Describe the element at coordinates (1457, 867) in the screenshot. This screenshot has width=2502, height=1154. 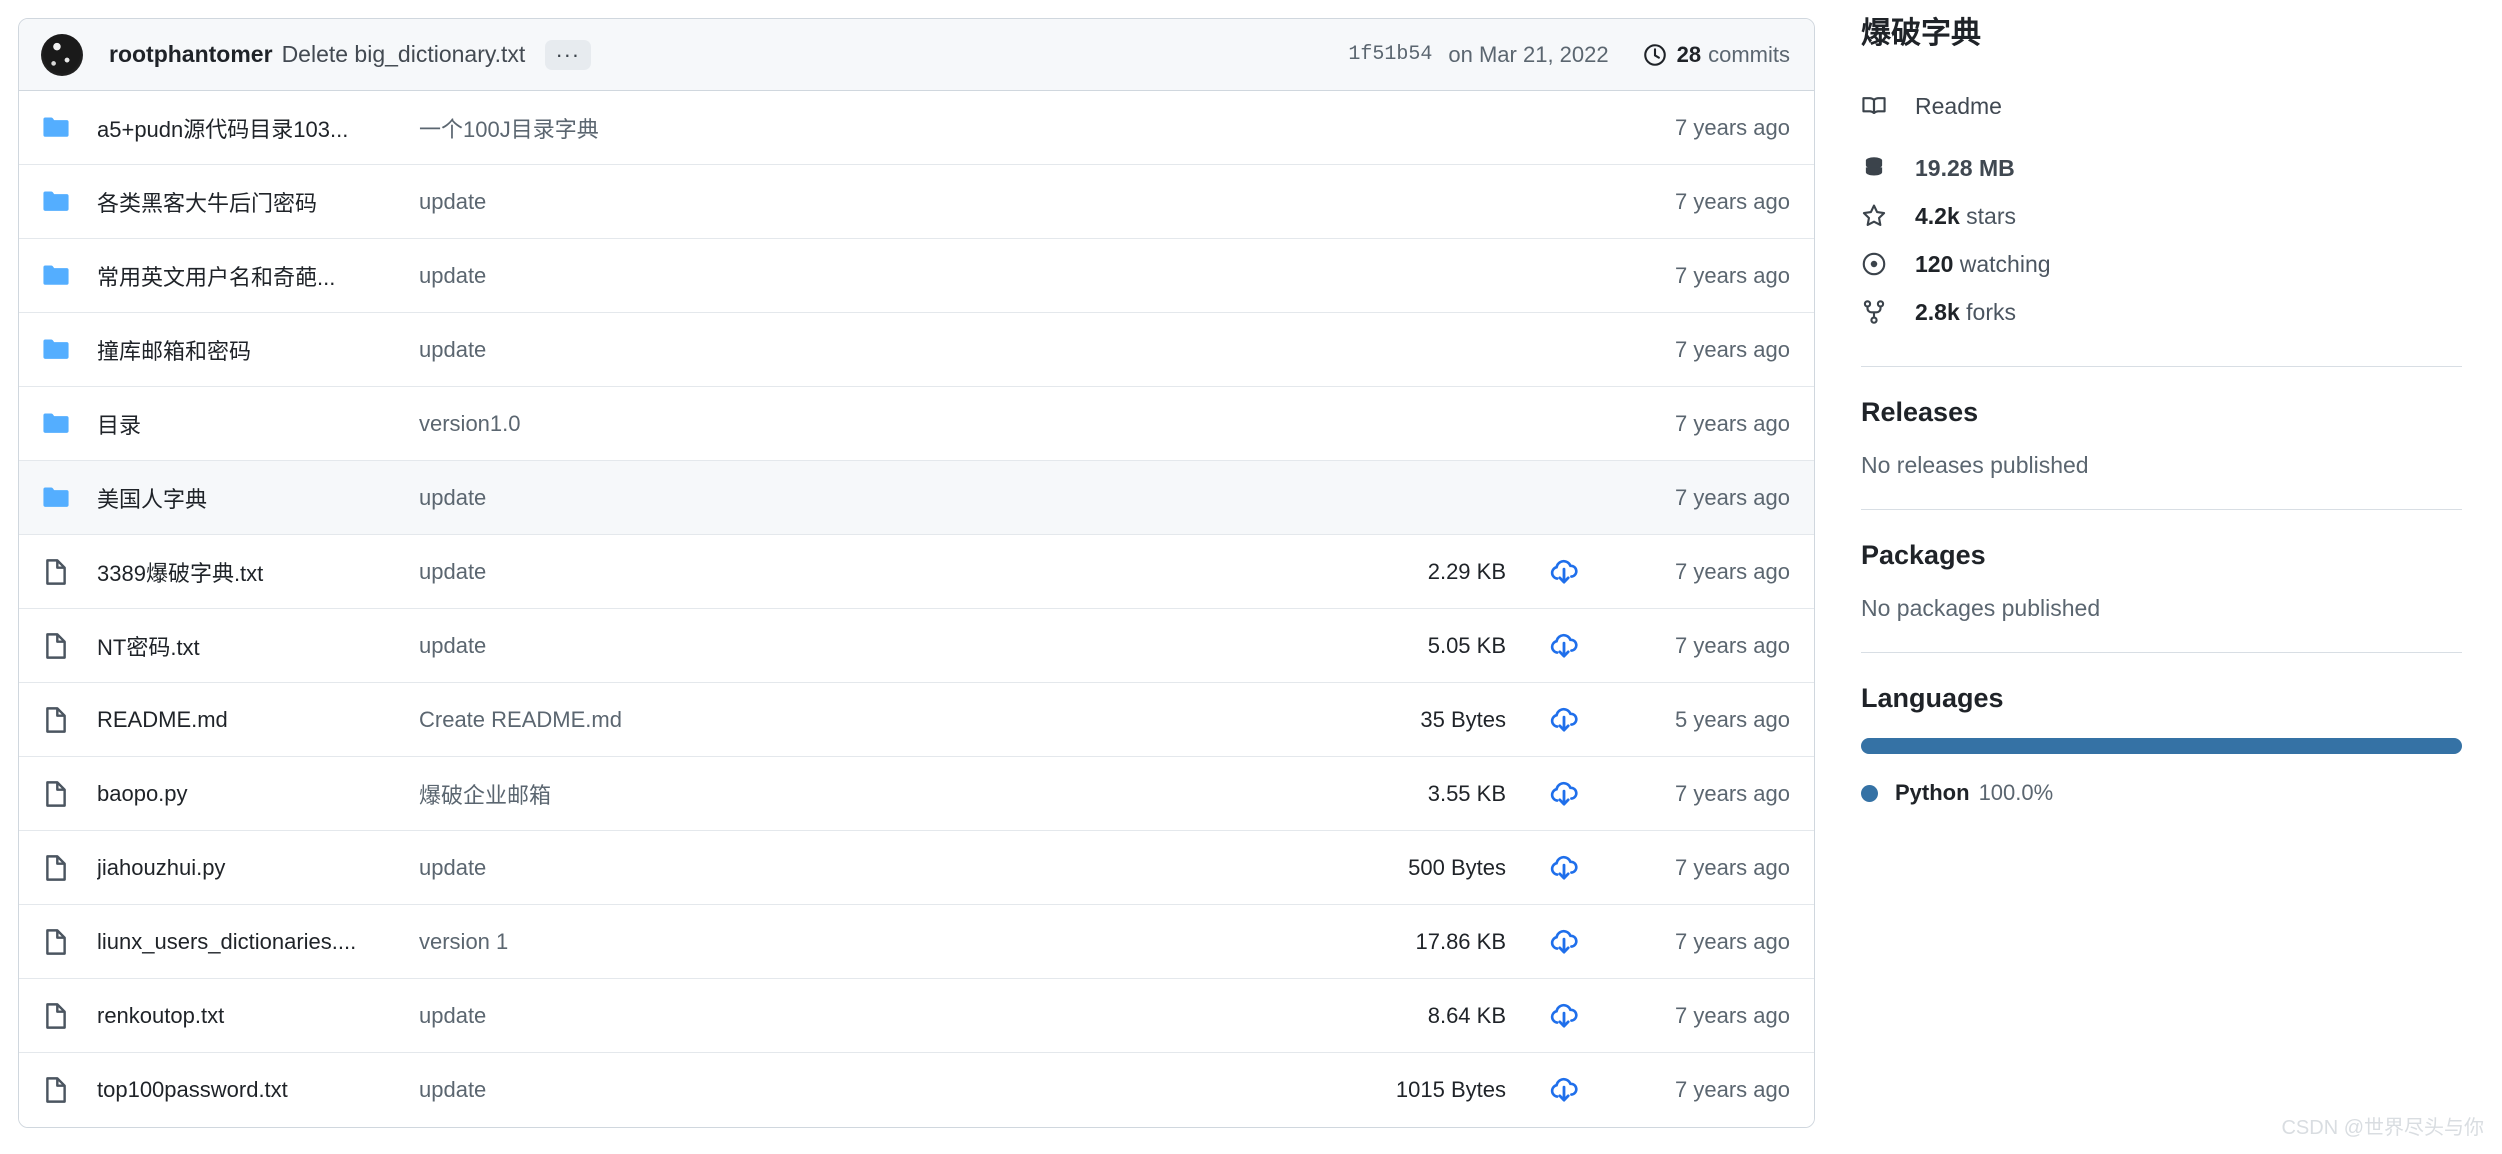
I see `row-file-size: 500 Bytes` at that location.